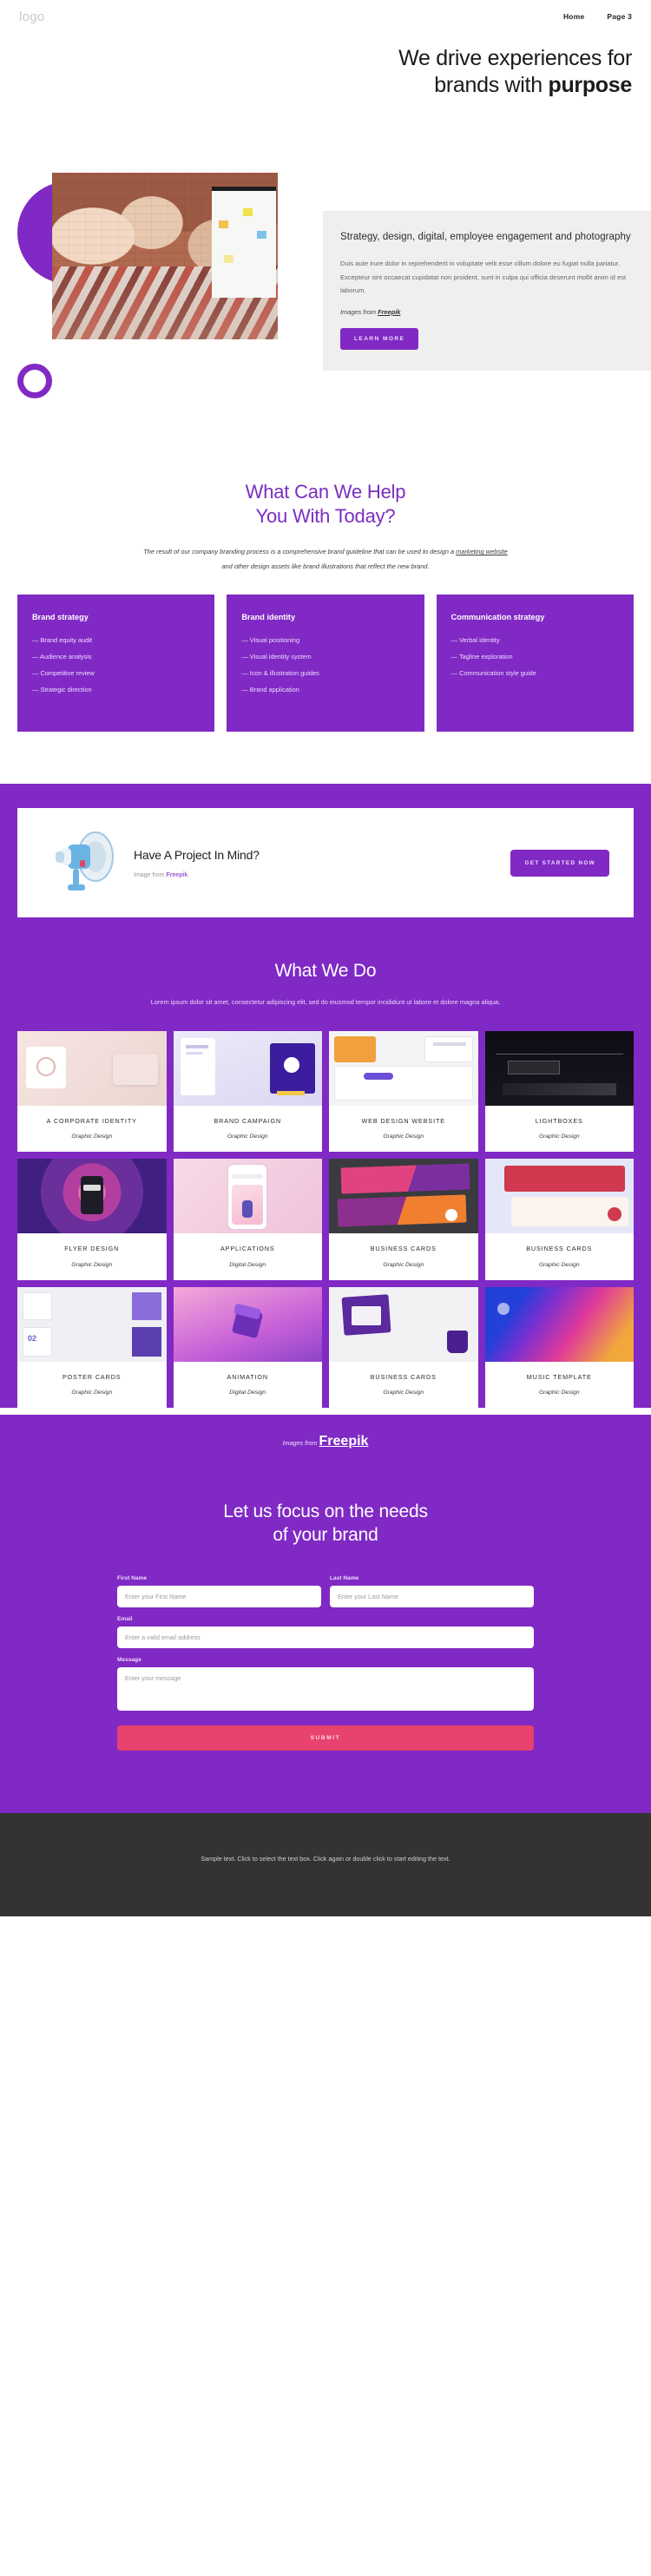  What do you see at coordinates (559, 1249) in the screenshot?
I see `portfolio-title: BUSINESS CARDS` at bounding box center [559, 1249].